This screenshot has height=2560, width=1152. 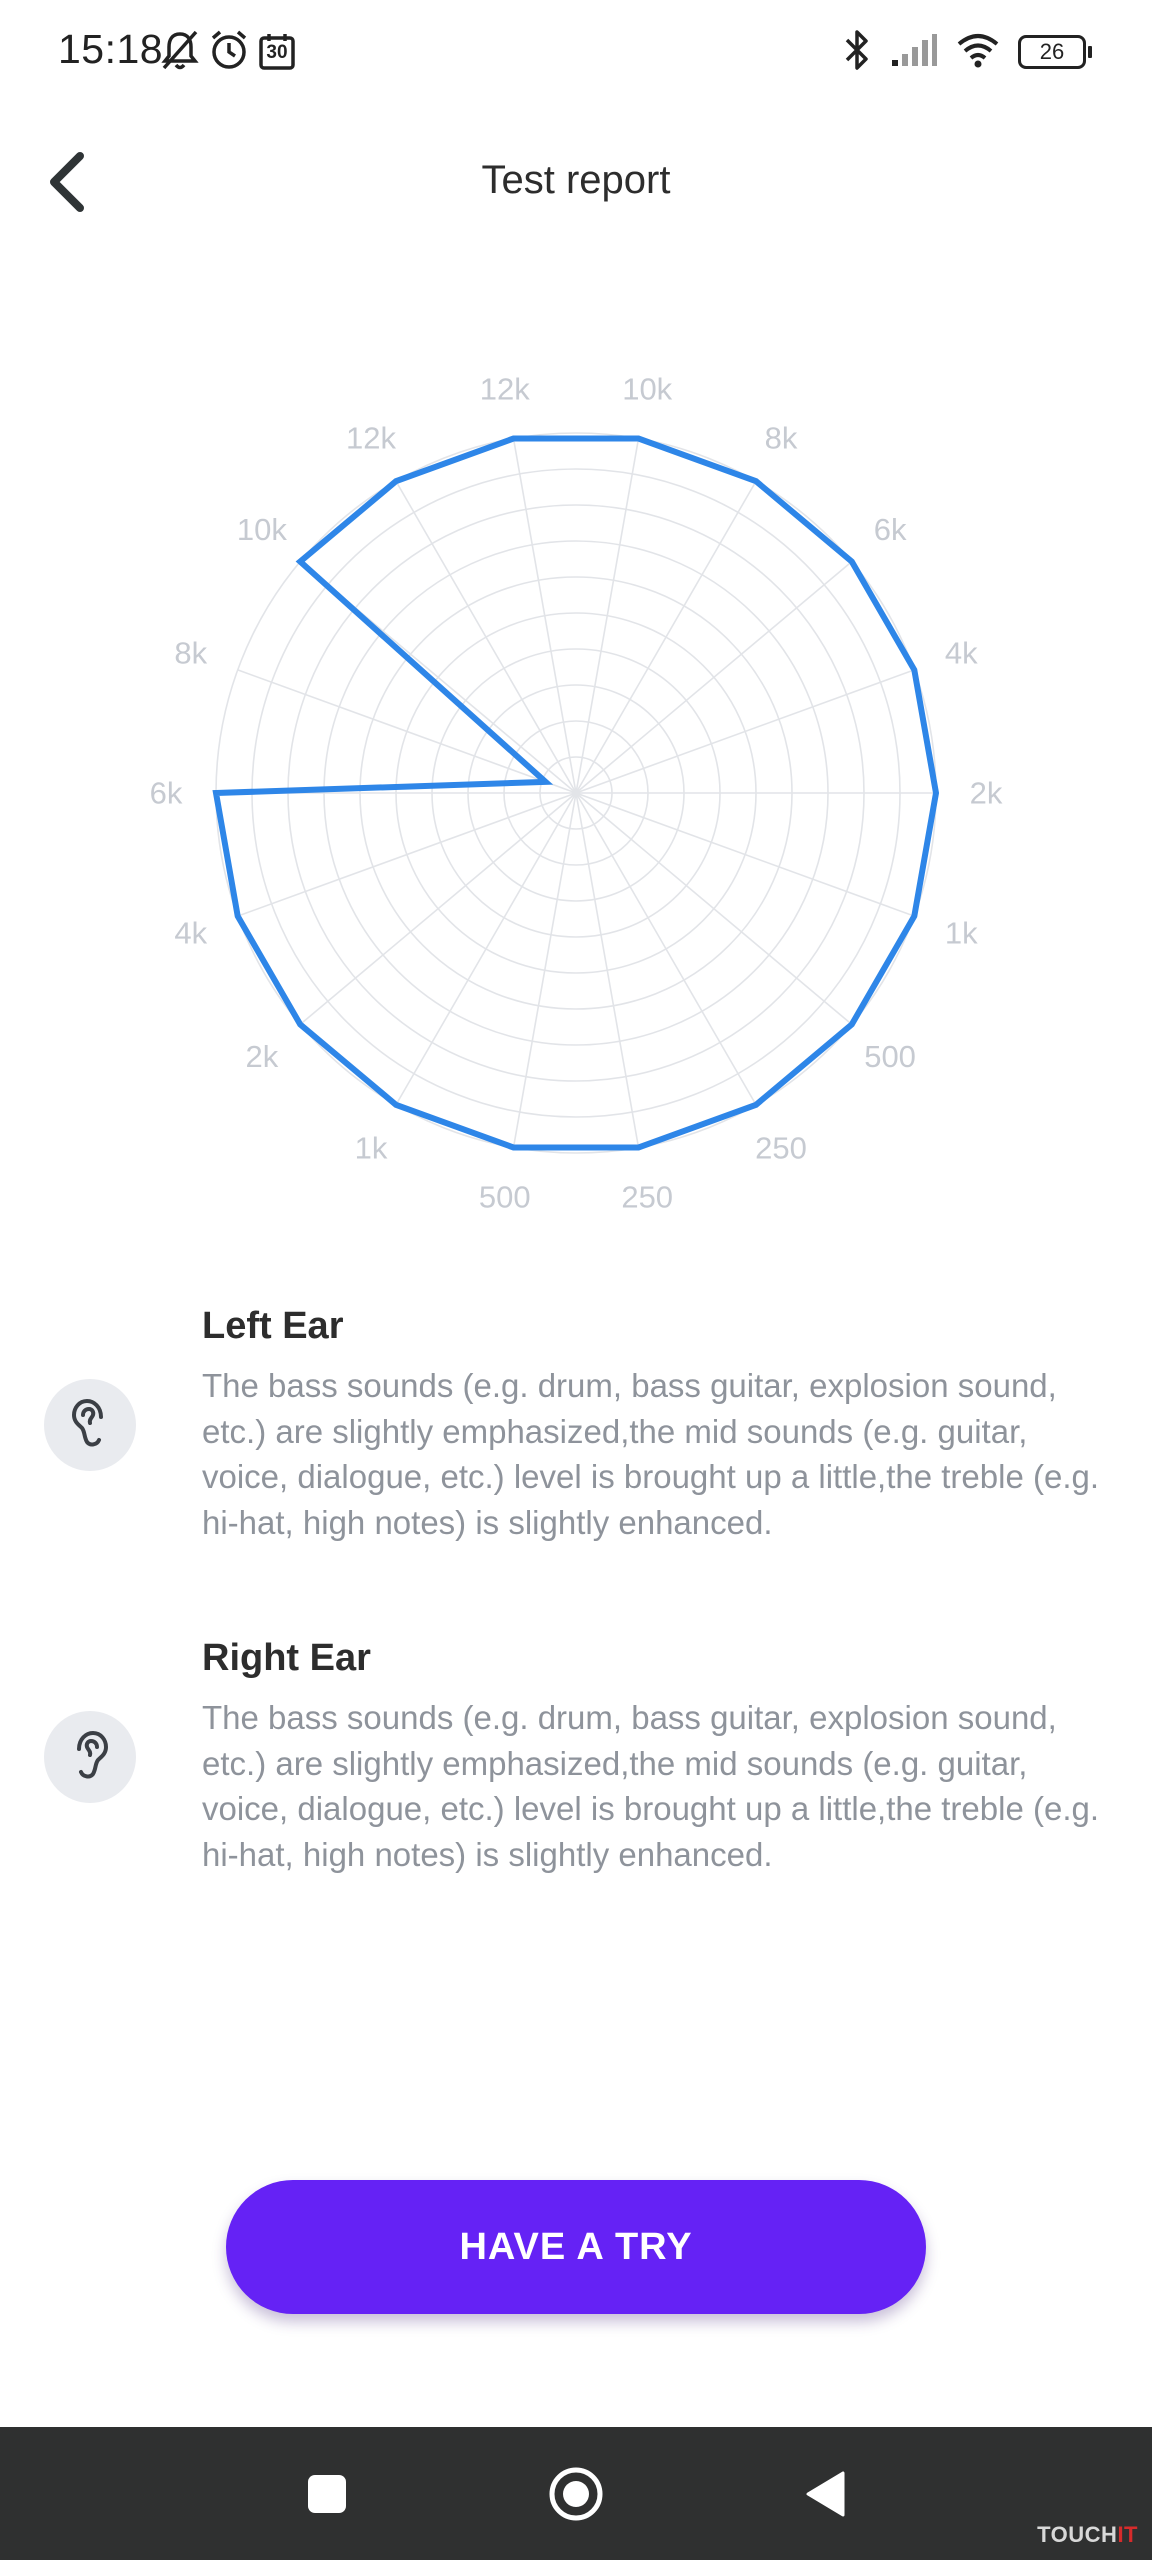 What do you see at coordinates (180, 52) in the screenshot?
I see `bell-muted-icon` at bounding box center [180, 52].